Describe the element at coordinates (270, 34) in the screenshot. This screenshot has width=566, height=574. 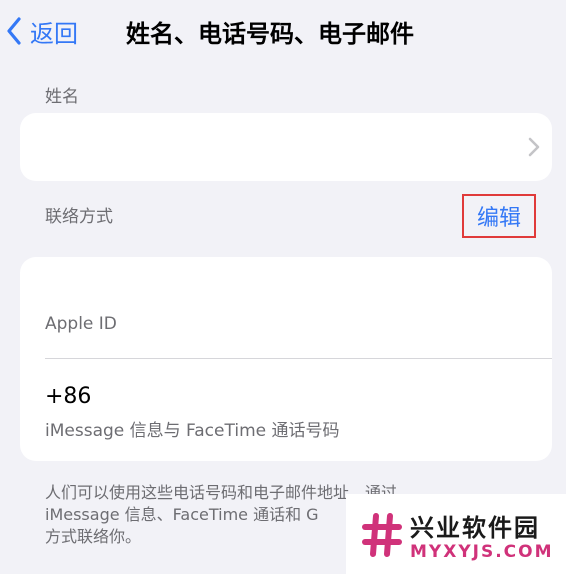
I see `page-title: 姓名、电话号码、电子邮件` at that location.